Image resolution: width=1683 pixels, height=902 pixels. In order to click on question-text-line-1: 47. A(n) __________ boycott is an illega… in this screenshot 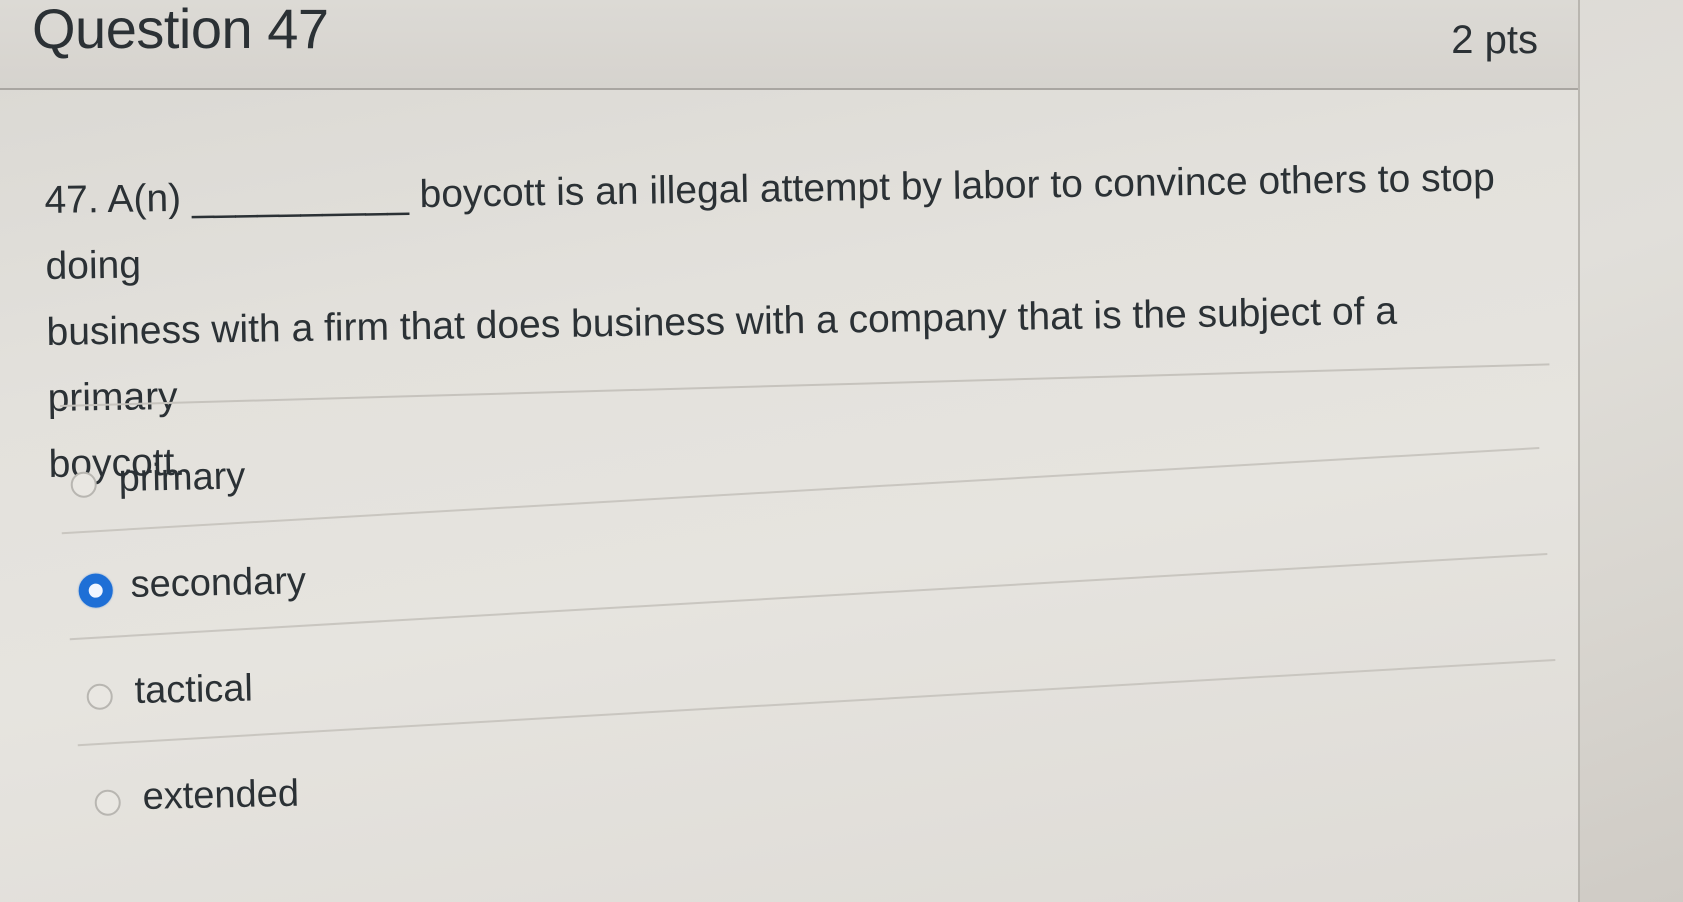, I will do `click(770, 222)`.